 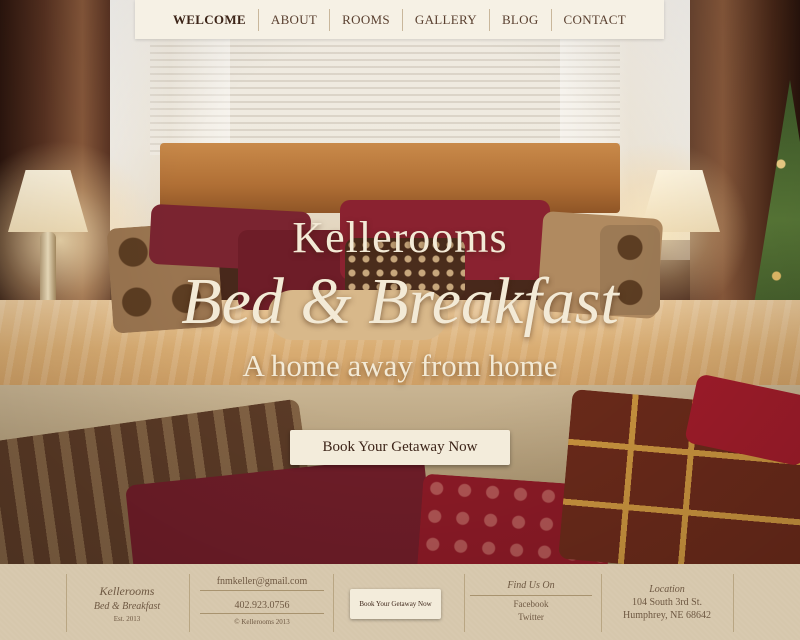 I want to click on nav-item-contact: CONTACT, so click(x=595, y=20).